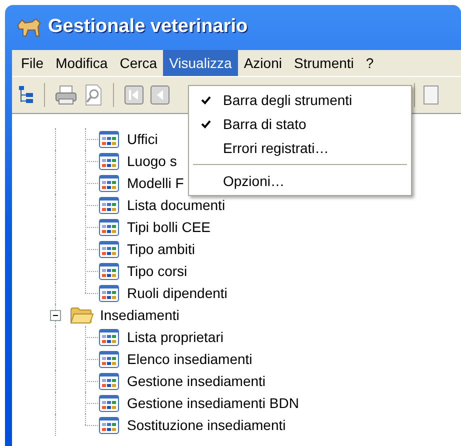  I want to click on tree-item: Ruoli dipendenti, so click(177, 293).